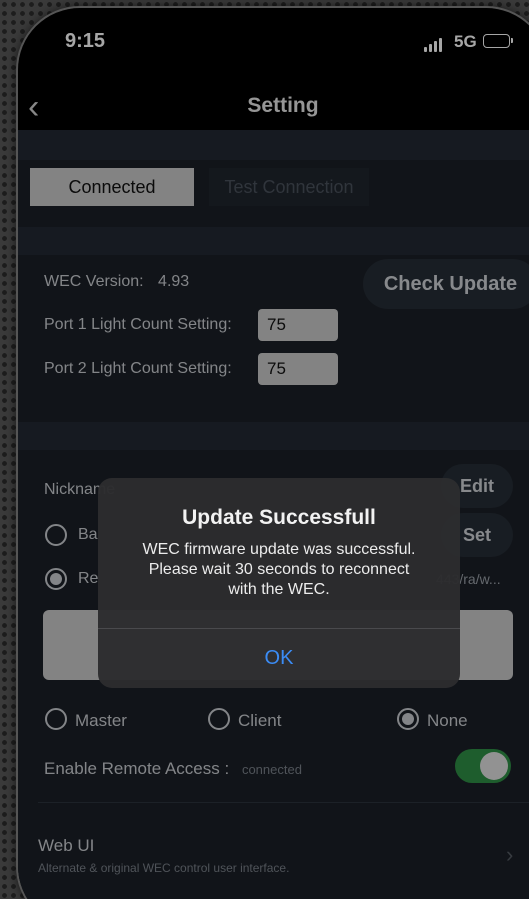  I want to click on dialog-message-line: Please wait 30 seconds to reconnect, so click(279, 569).